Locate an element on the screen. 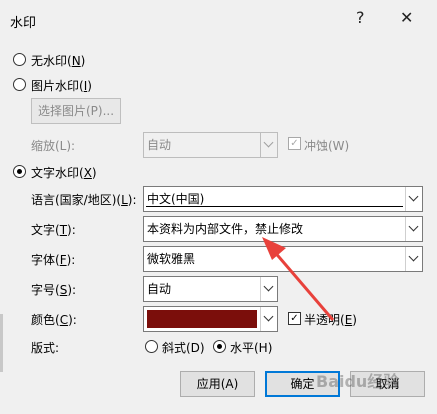 The image size is (437, 414). arrow-head is located at coordinates (274, 248).